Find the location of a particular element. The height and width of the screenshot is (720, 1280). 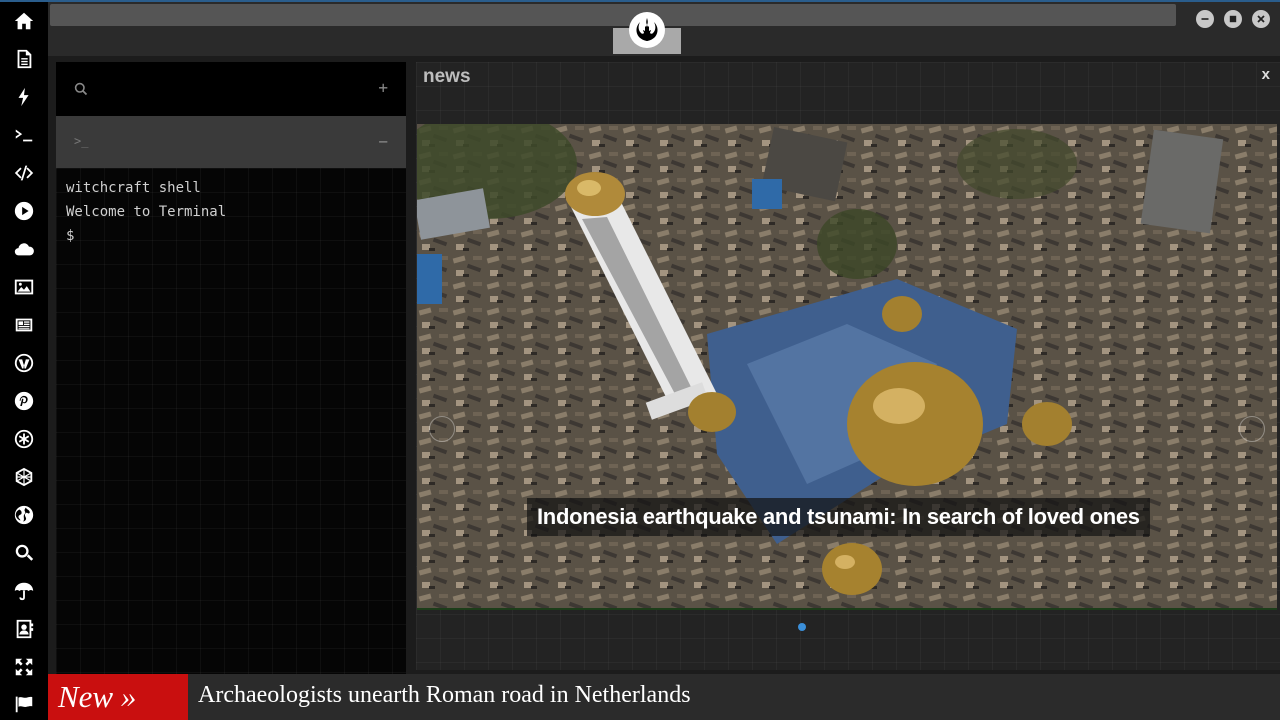

play-icon is located at coordinates (24, 211).